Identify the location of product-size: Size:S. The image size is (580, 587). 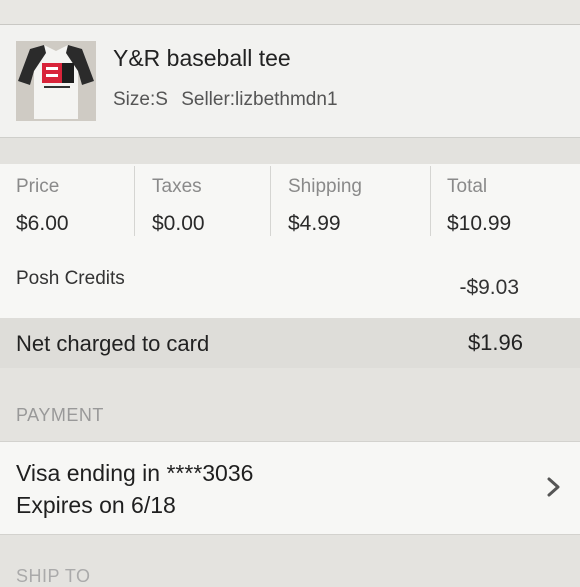
(140, 99).